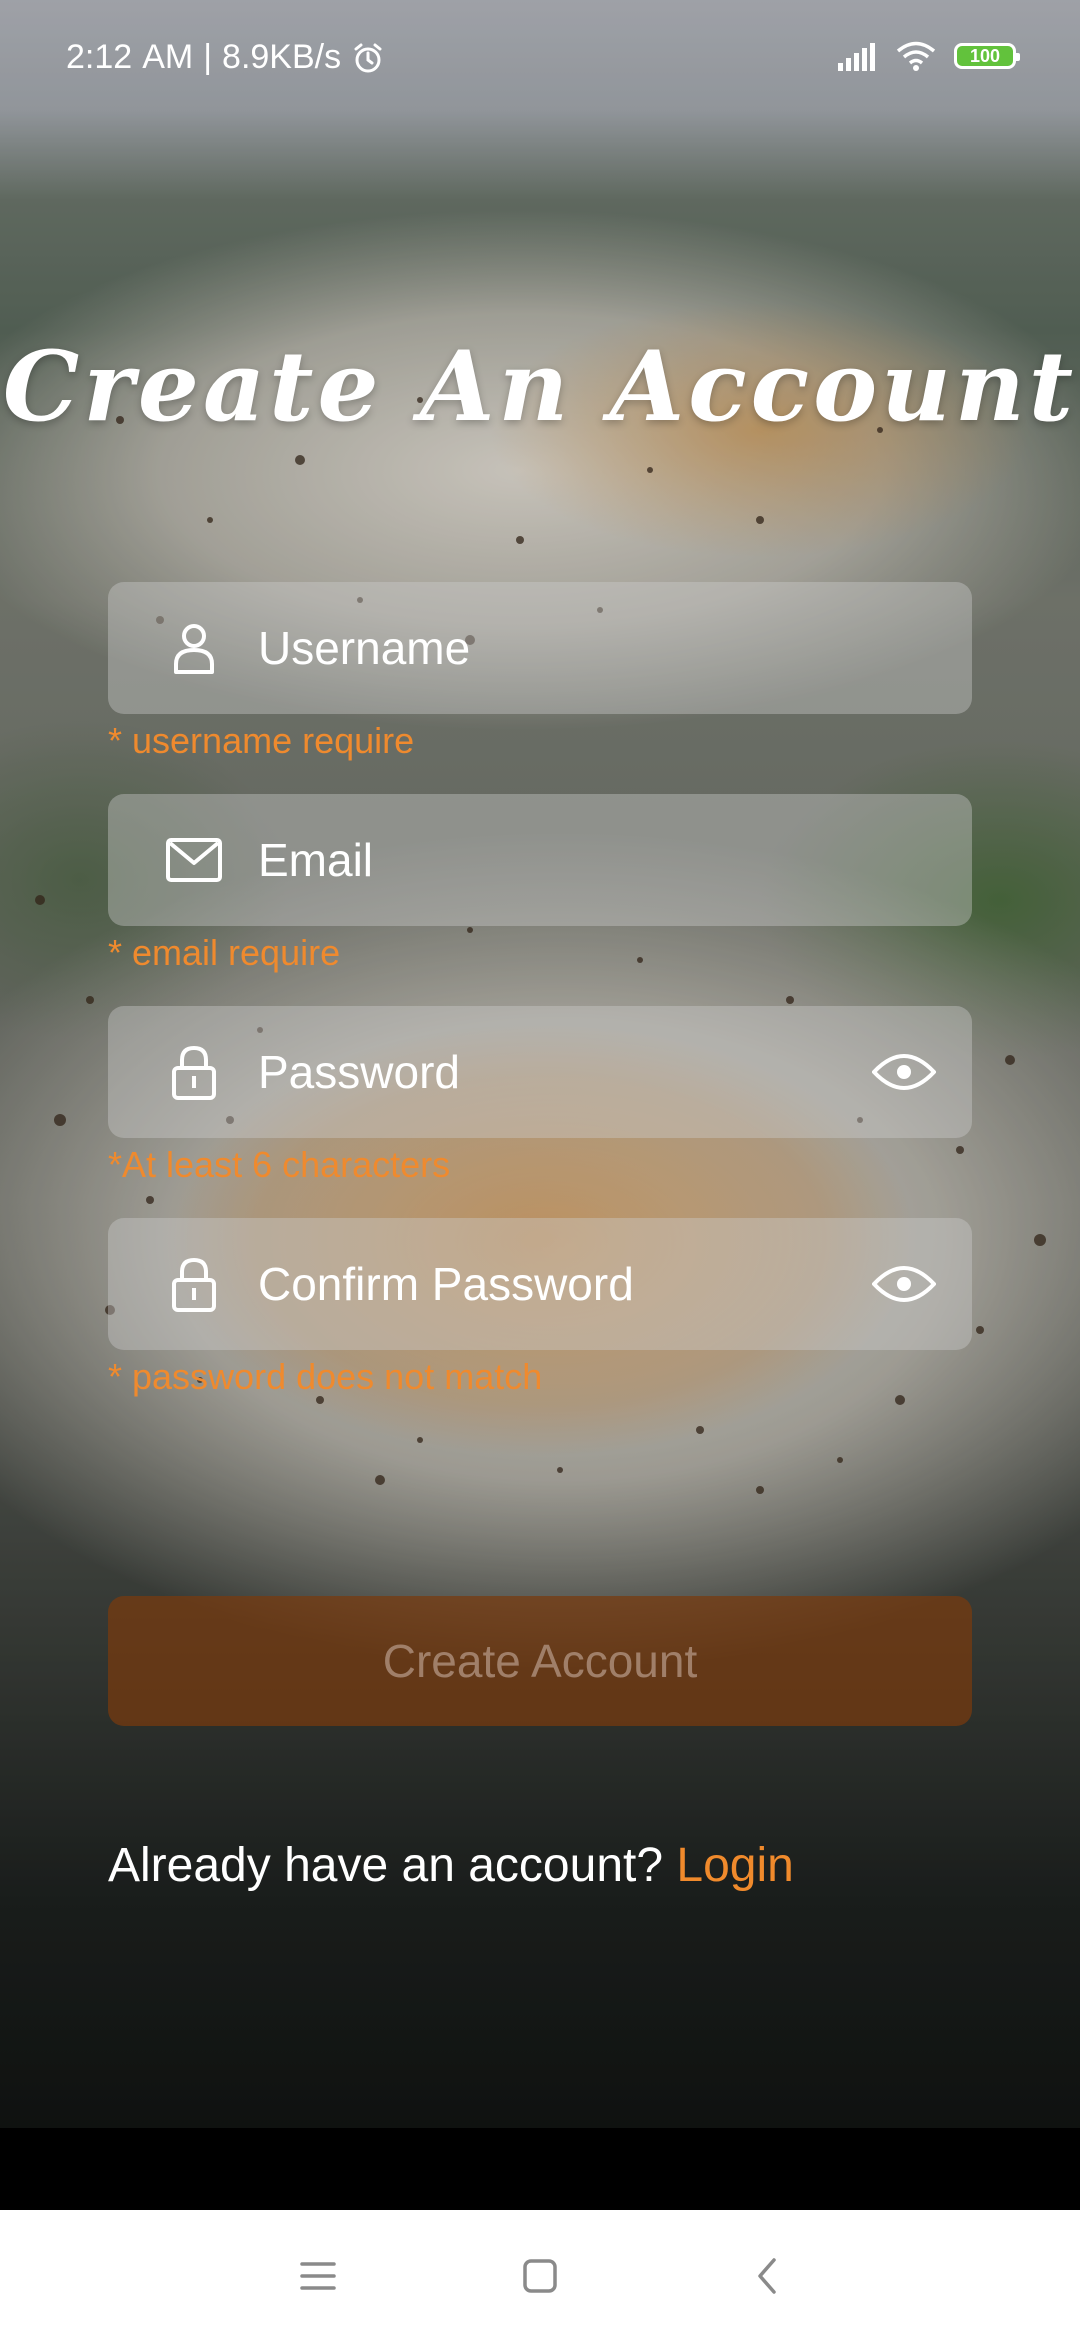 This screenshot has width=1080, height=2340. What do you see at coordinates (325, 1376) in the screenshot?
I see `confirm-password-error: * password does not match` at bounding box center [325, 1376].